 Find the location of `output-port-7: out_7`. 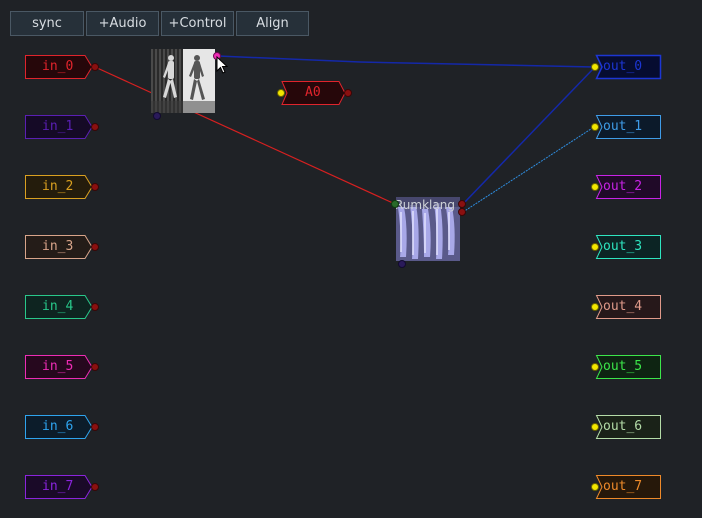

output-port-7: out_7 is located at coordinates (627, 487).